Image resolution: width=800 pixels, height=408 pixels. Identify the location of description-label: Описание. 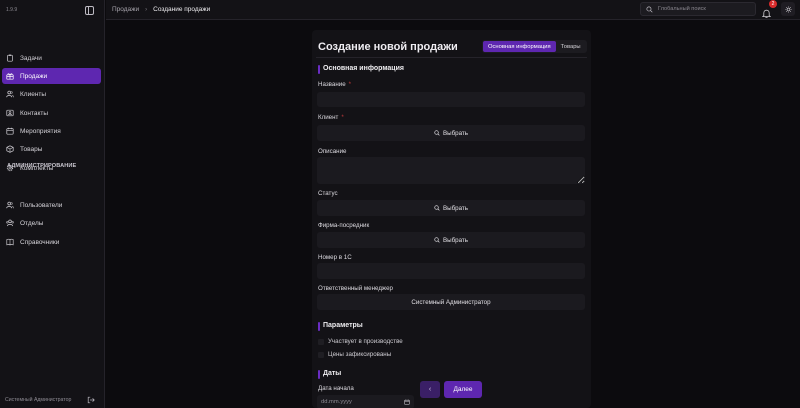
(332, 151).